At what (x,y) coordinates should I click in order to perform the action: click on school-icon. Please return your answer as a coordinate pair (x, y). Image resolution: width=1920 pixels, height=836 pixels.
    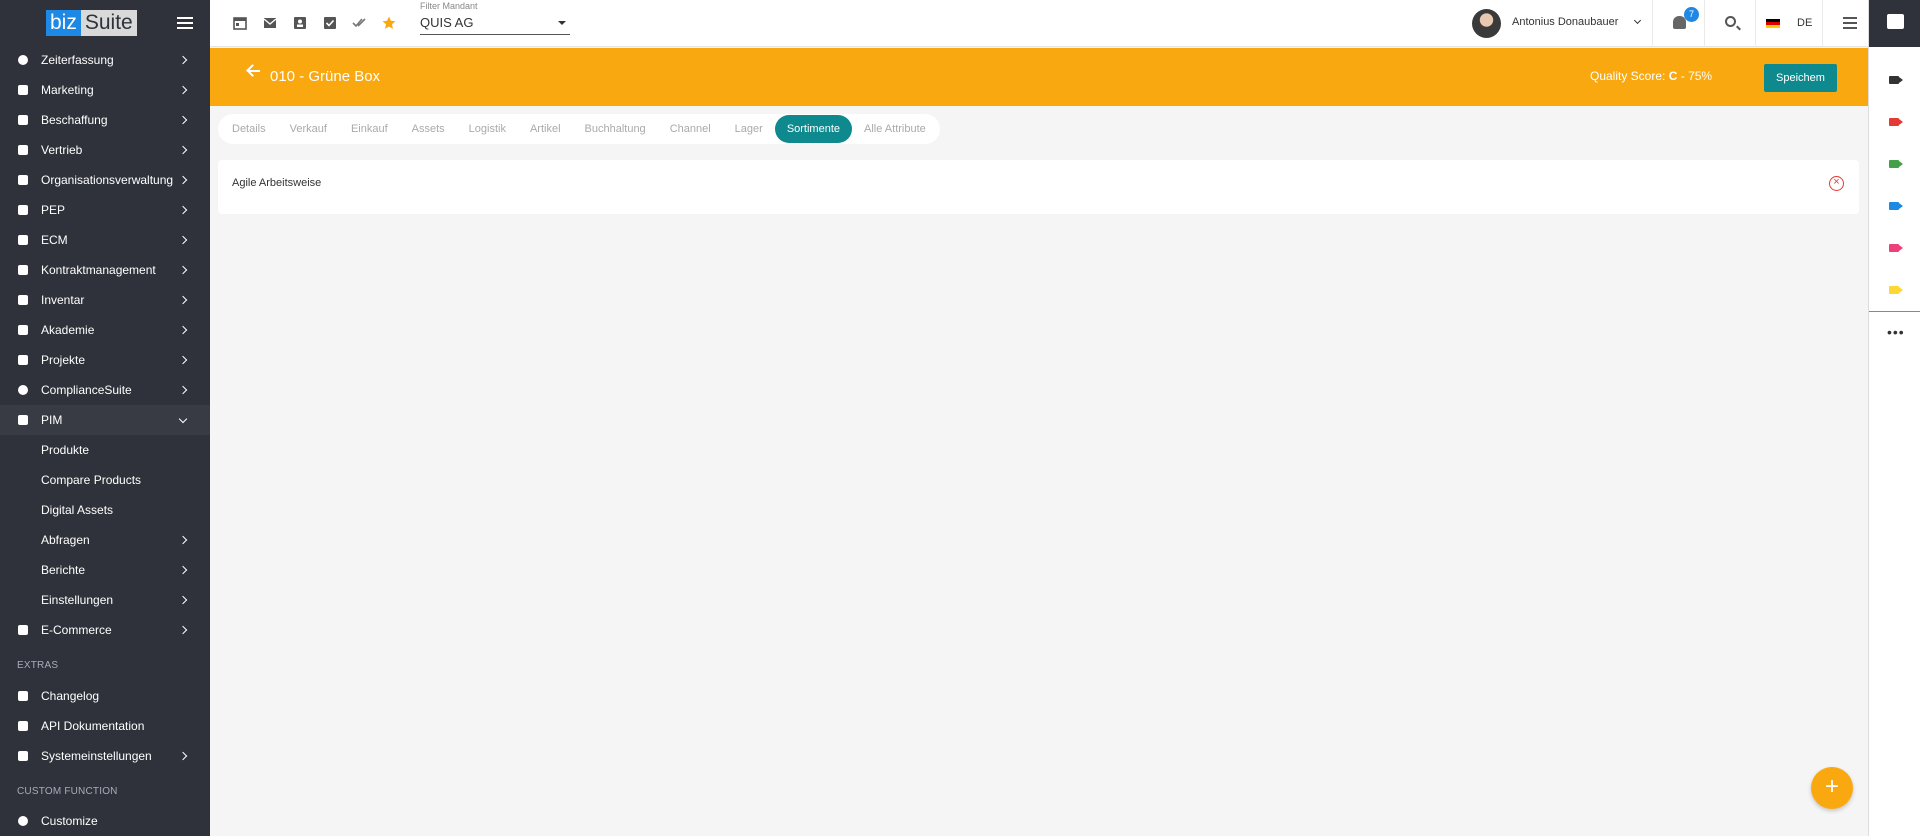
    Looking at the image, I should click on (23, 330).